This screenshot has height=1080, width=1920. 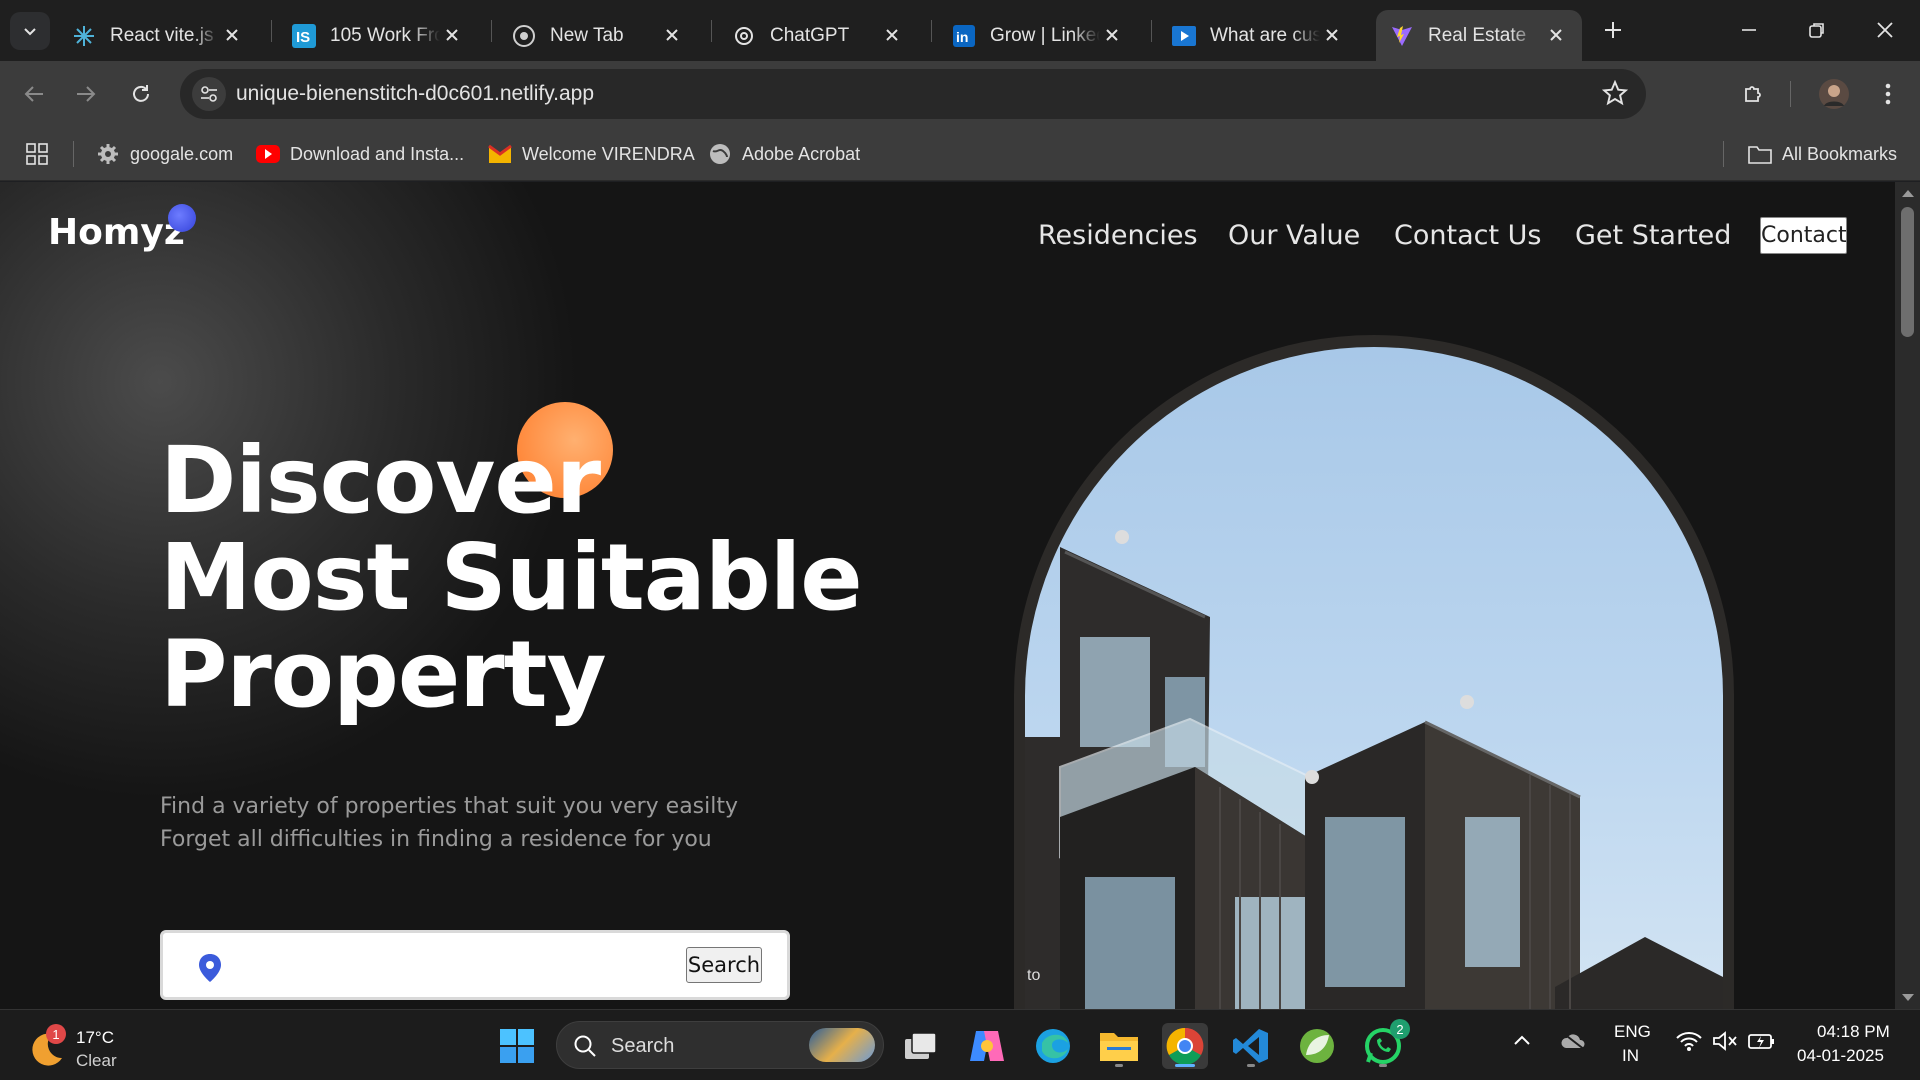 I want to click on browser-toolbar: unique-bienenstitch-d0c601.netlify.app, so click(x=960, y=94).